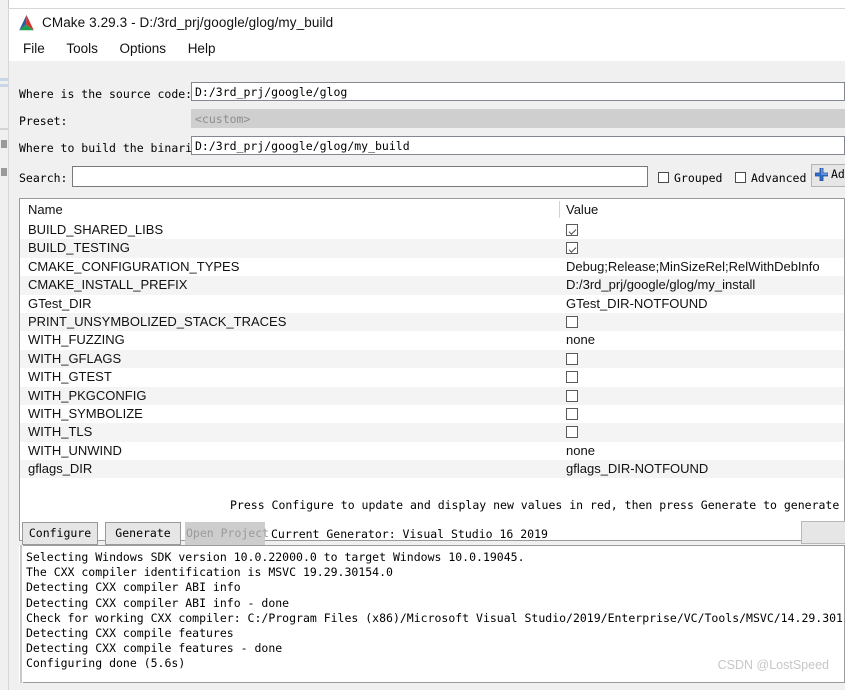  Describe the element at coordinates (45, 209) in the screenshot. I see `column-header-name: Name` at that location.